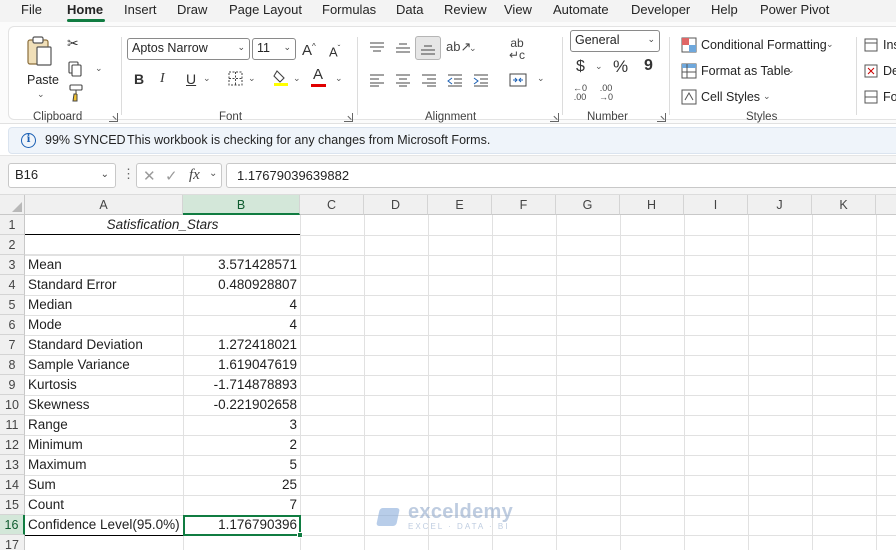 This screenshot has height=550, width=896. What do you see at coordinates (429, 80) in the screenshot?
I see `align-right-icon` at bounding box center [429, 80].